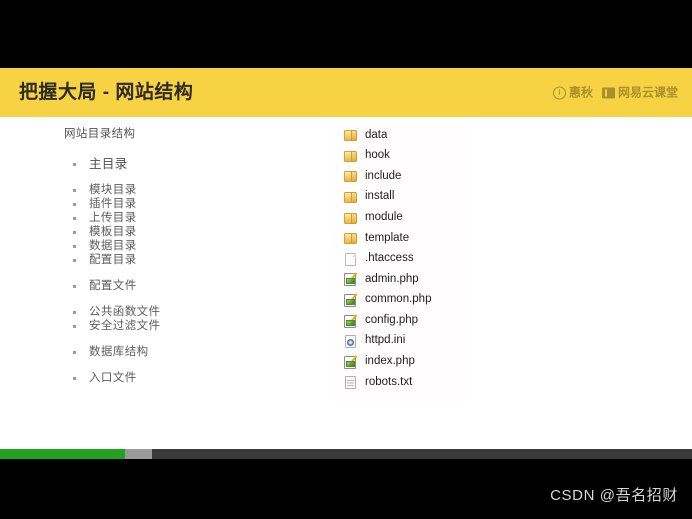 Image resolution: width=692 pixels, height=519 pixels. I want to click on text-document-icon, so click(351, 382).